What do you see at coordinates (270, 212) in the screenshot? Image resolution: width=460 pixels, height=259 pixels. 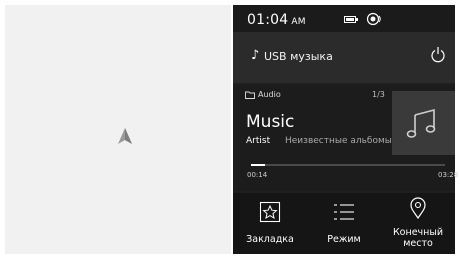 I see `bookmark-star-icon` at bounding box center [270, 212].